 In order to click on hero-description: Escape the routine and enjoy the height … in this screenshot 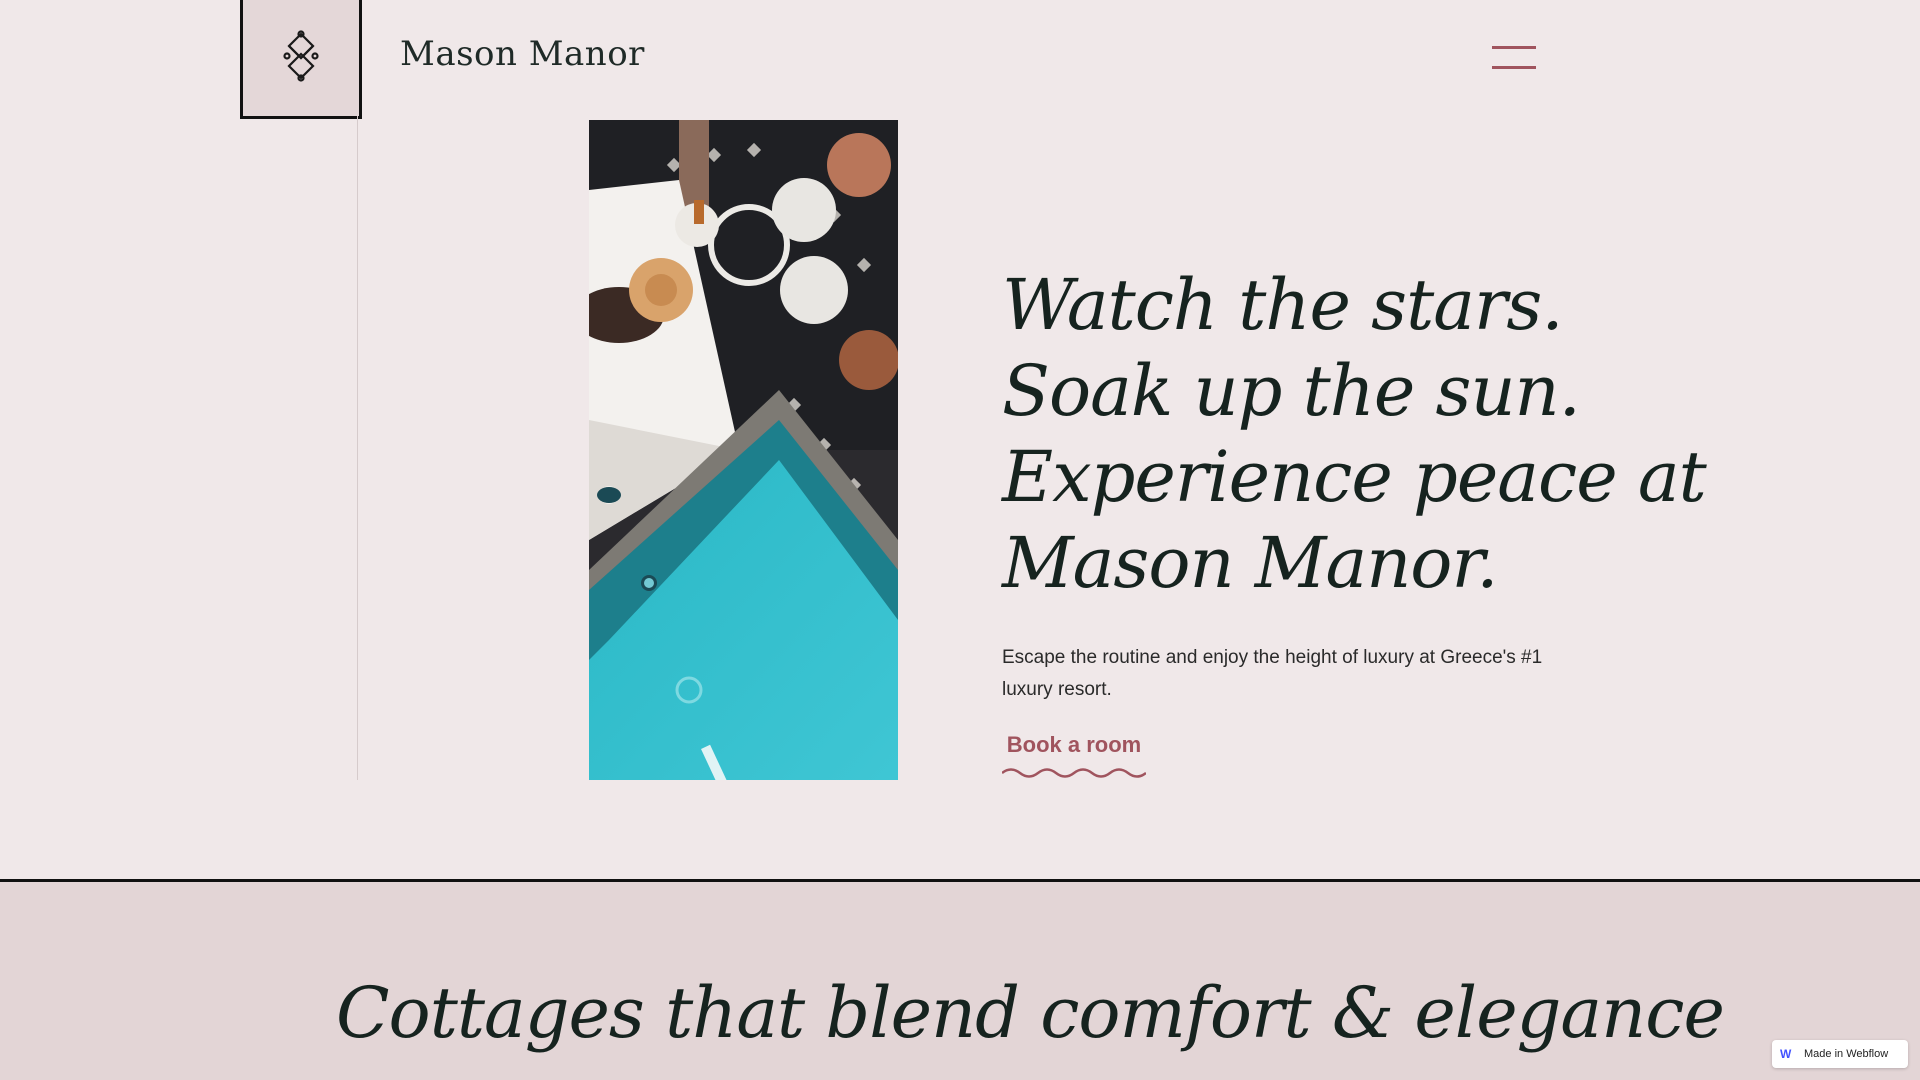, I will do `click(1272, 673)`.